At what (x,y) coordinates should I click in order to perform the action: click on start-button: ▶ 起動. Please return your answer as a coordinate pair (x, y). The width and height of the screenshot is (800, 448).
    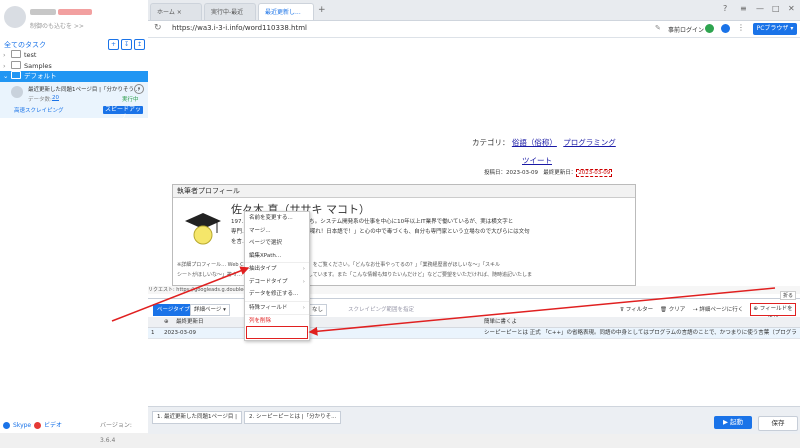
    Looking at the image, I should click on (733, 422).